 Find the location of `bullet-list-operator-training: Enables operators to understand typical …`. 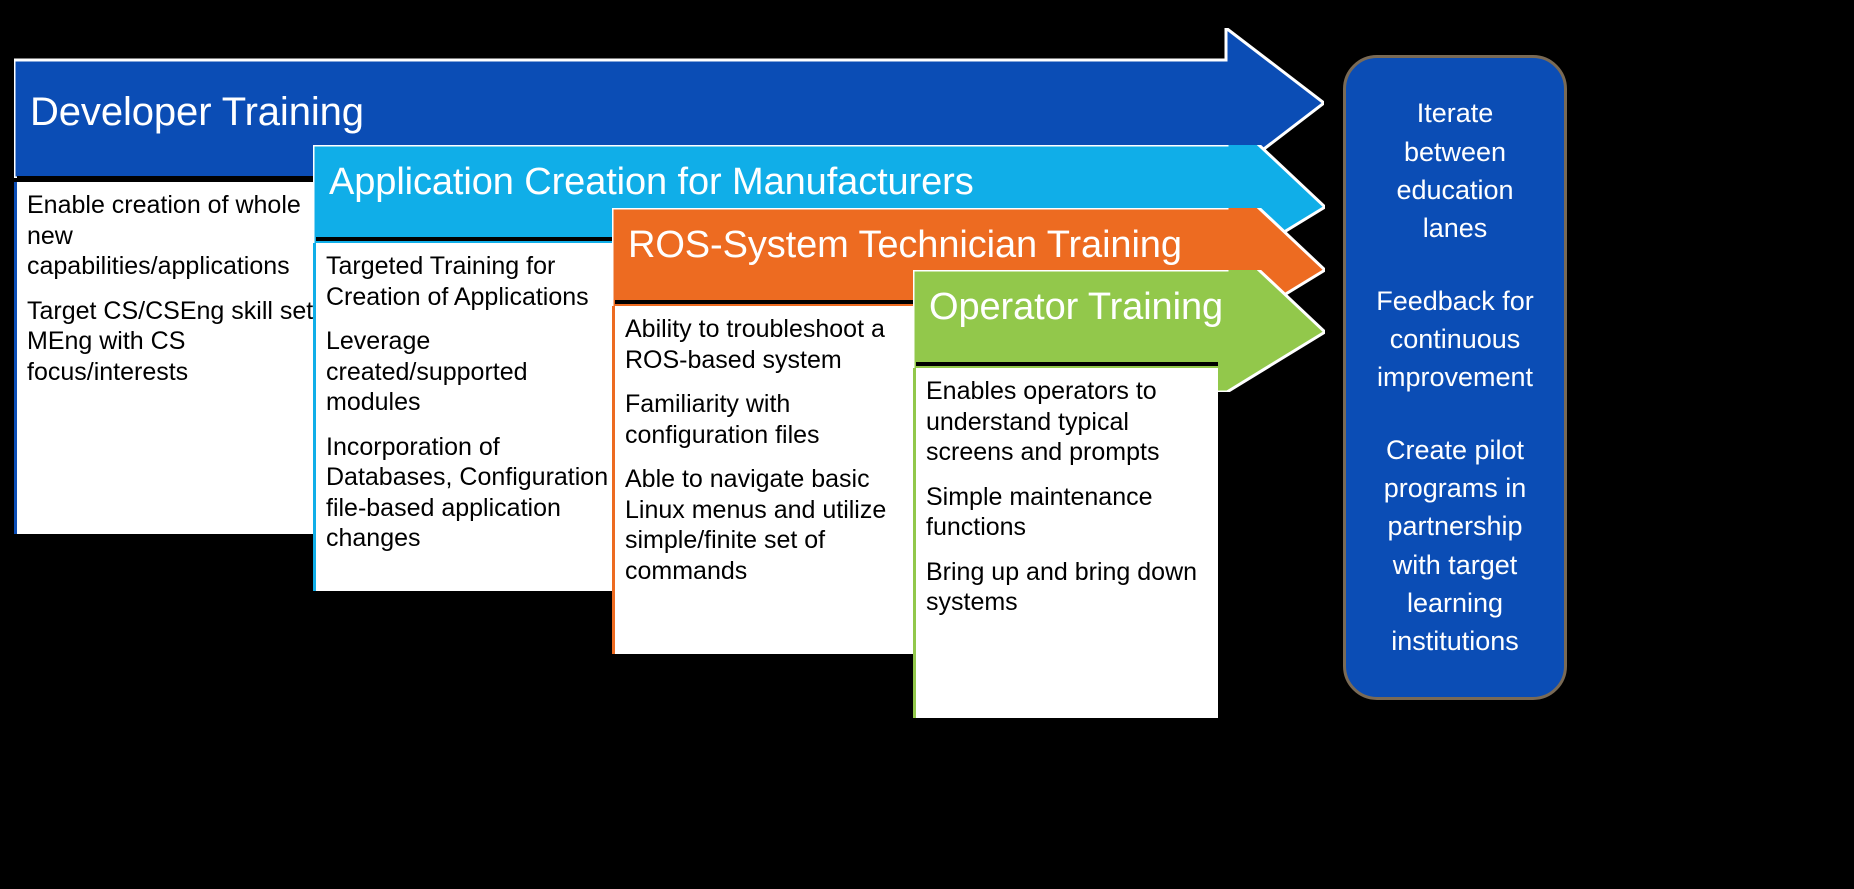

bullet-list-operator-training: Enables operators to understand typical … is located at coordinates (1073, 504).